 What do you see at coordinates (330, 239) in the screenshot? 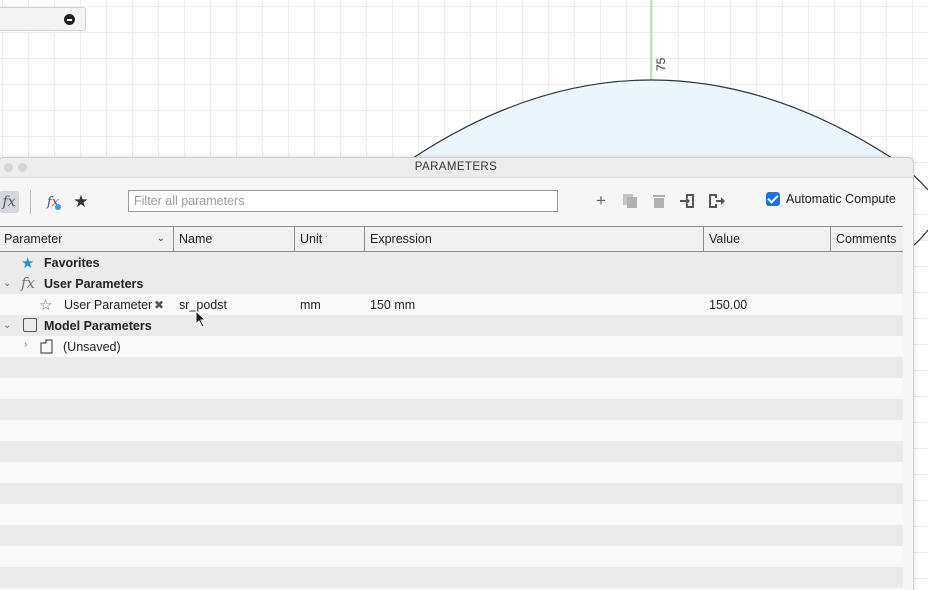
I see `column-header-unit: Unit` at bounding box center [330, 239].